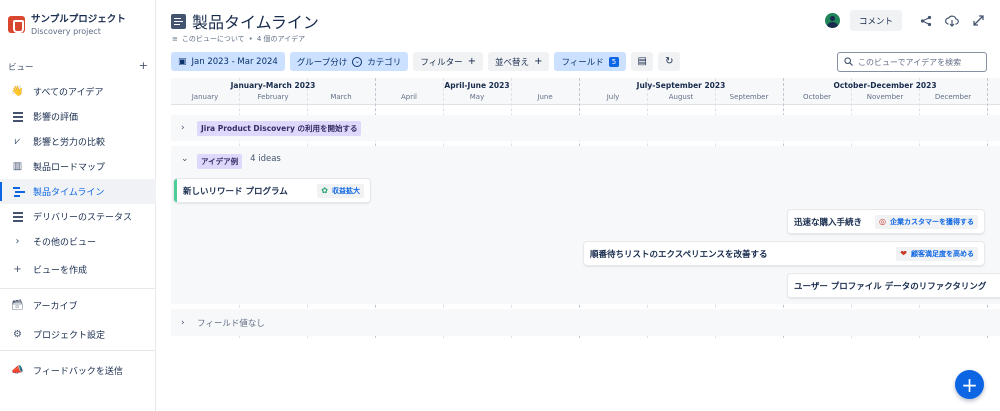 The height and width of the screenshot is (411, 1000). Describe the element at coordinates (642, 61) in the screenshot. I see `card-layout-icon: ▤` at that location.